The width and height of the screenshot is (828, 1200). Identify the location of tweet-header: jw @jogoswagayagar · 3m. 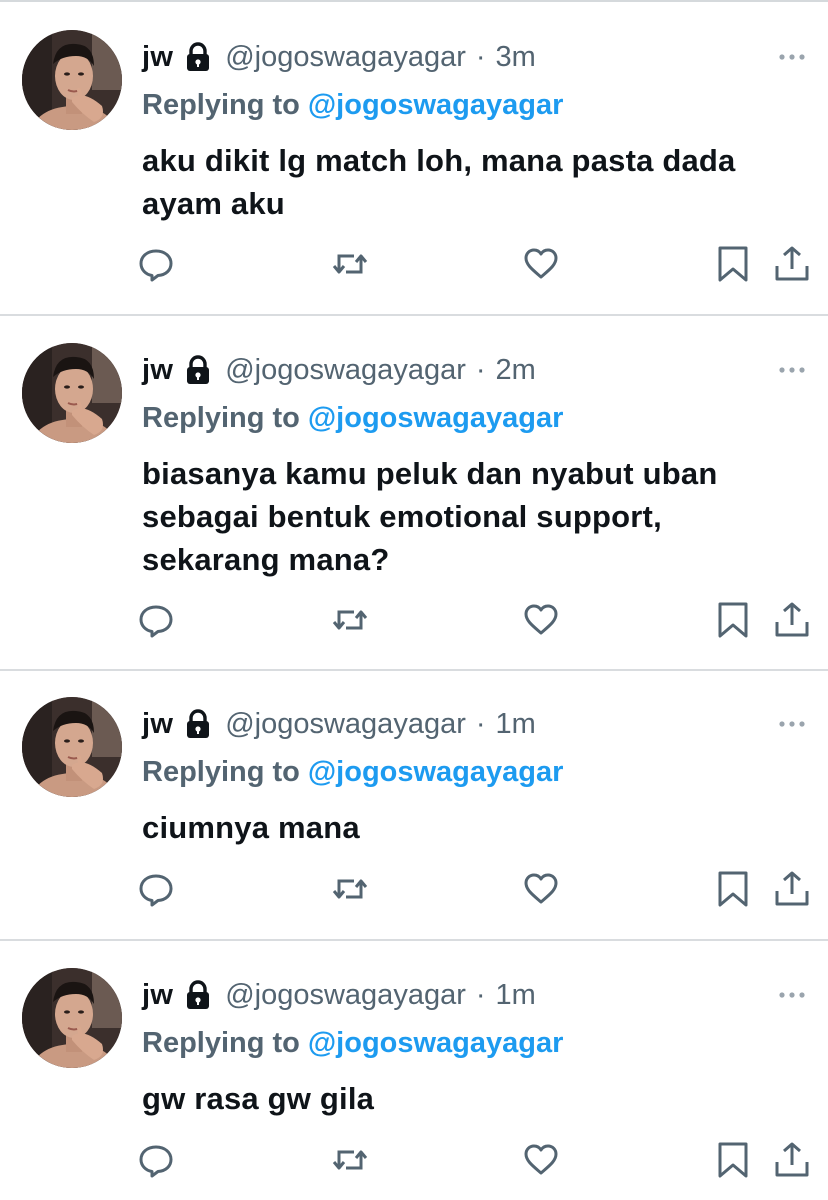
(339, 57).